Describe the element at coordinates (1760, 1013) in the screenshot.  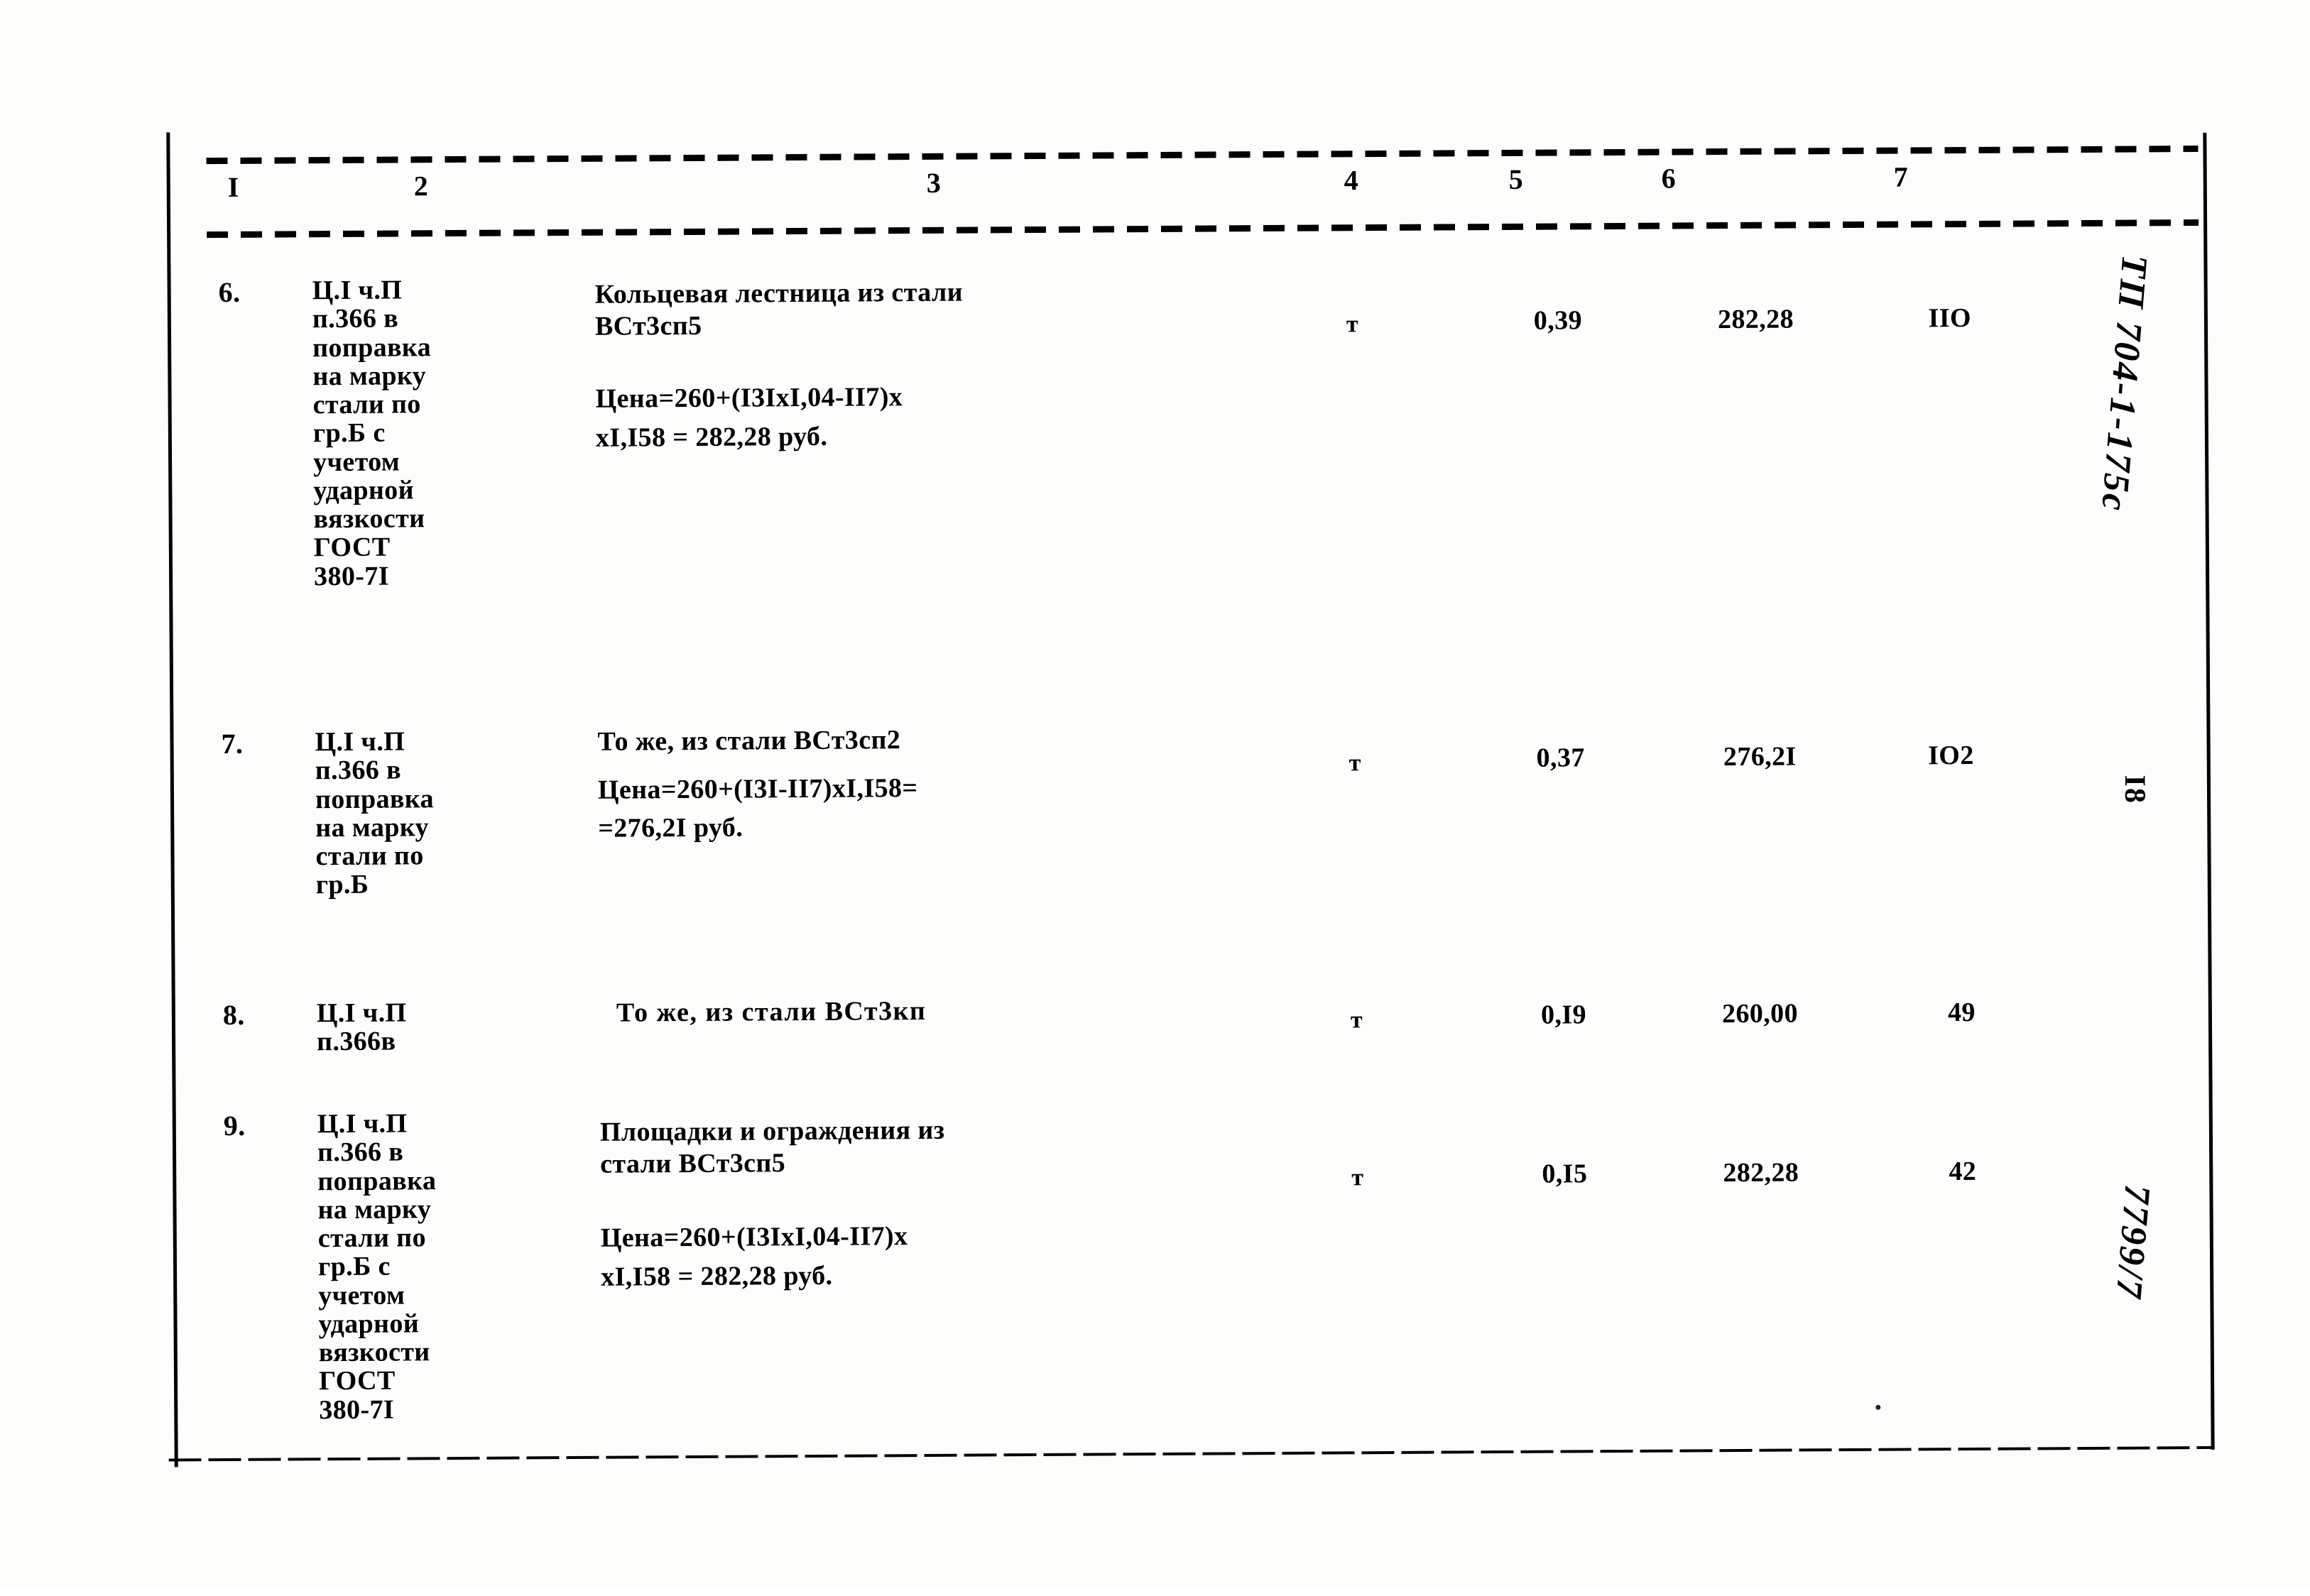
I see `row-price: 260,00` at that location.